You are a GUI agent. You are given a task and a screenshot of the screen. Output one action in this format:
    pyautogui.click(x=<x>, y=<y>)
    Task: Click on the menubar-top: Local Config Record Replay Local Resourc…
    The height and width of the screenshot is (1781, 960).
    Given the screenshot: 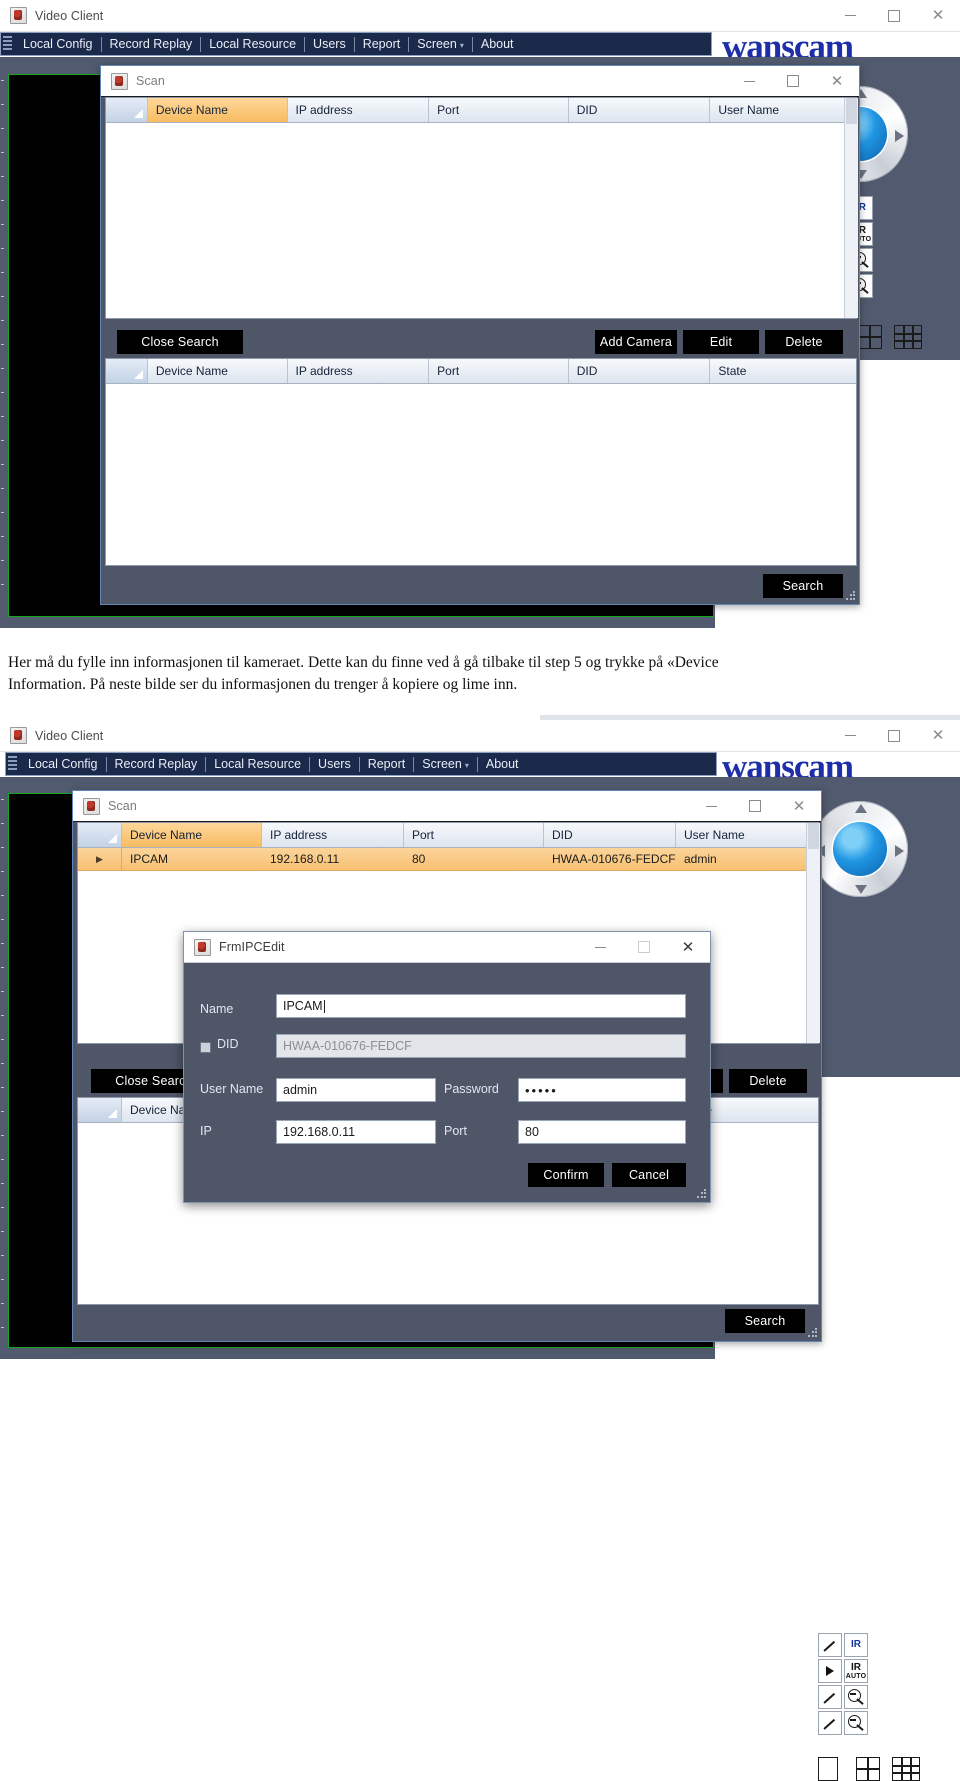 What is the action you would take?
    pyautogui.click(x=356, y=44)
    